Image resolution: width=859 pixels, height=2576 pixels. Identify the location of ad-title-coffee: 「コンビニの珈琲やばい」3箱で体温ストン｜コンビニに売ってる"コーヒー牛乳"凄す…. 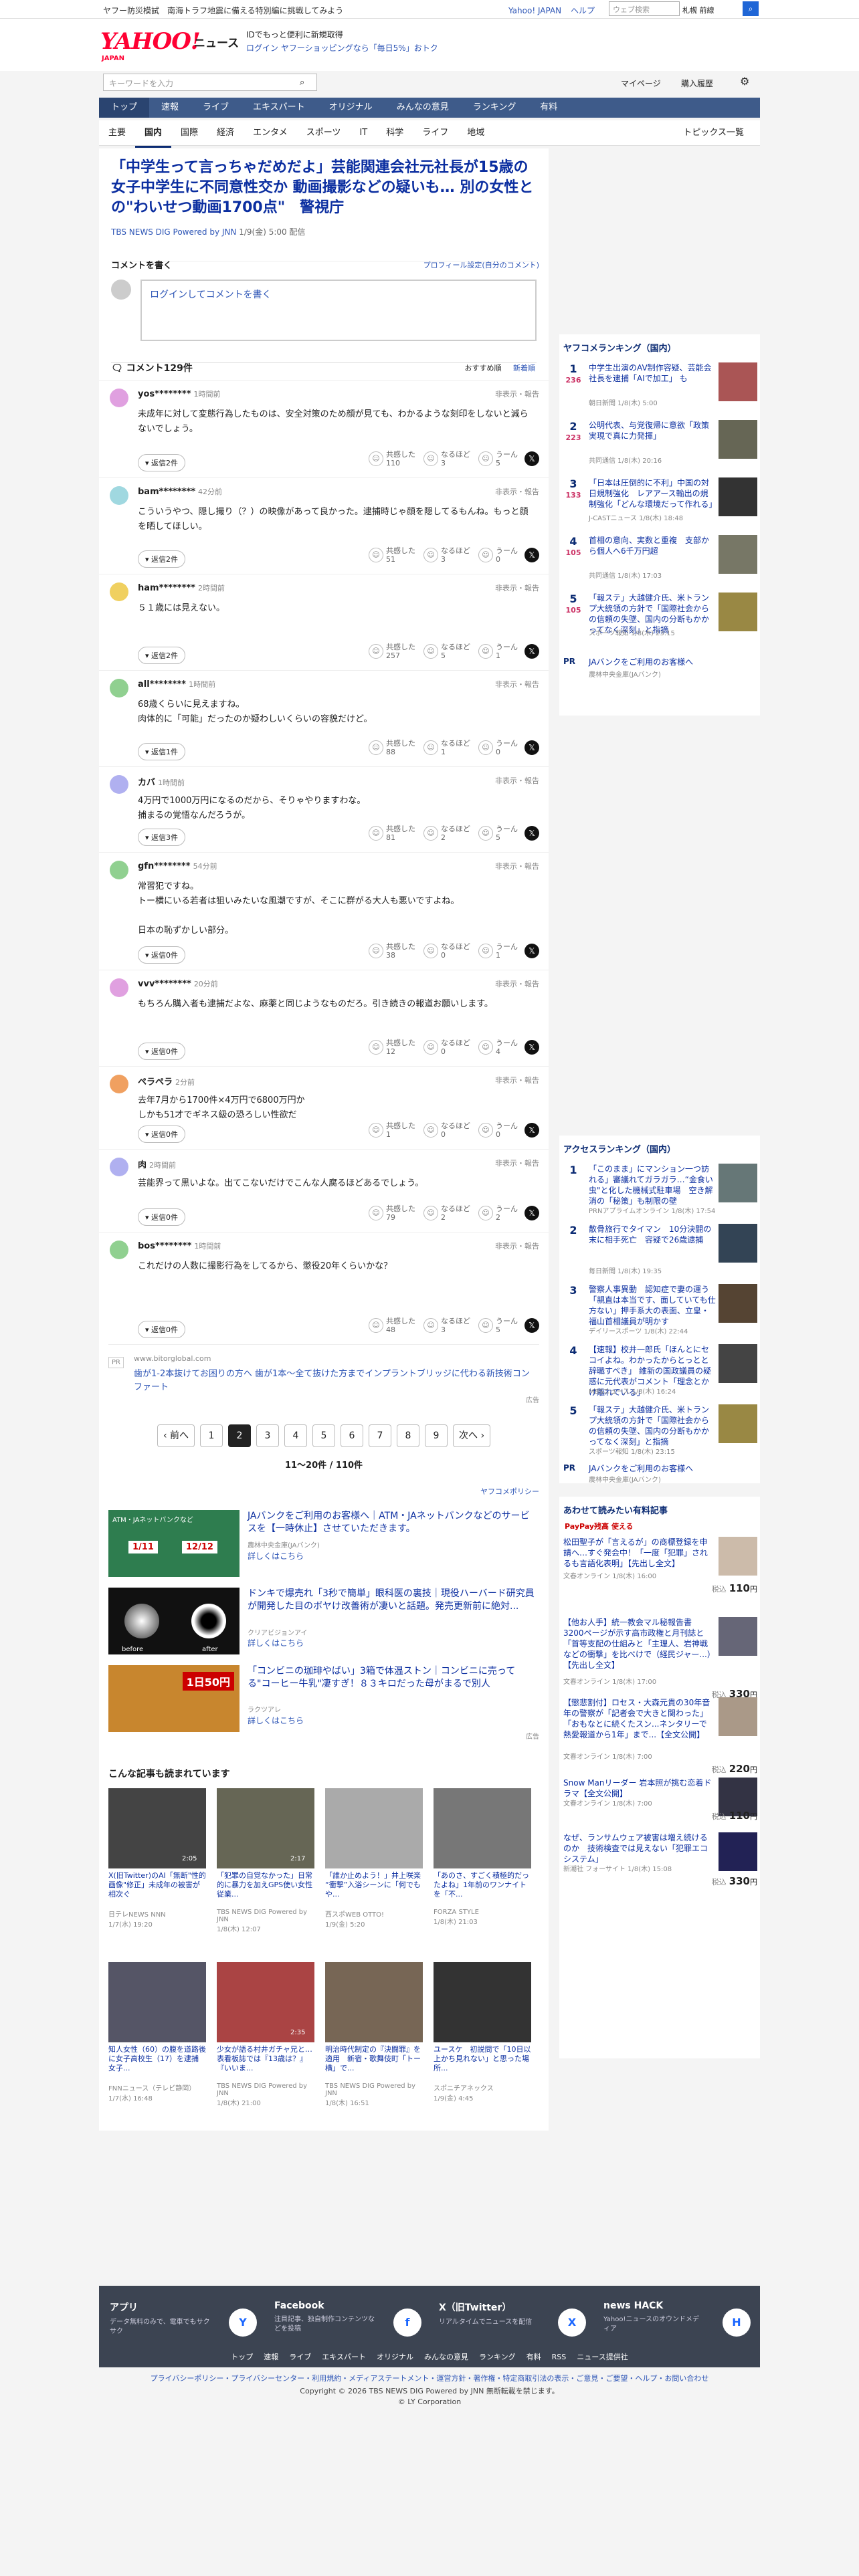
(391, 1678).